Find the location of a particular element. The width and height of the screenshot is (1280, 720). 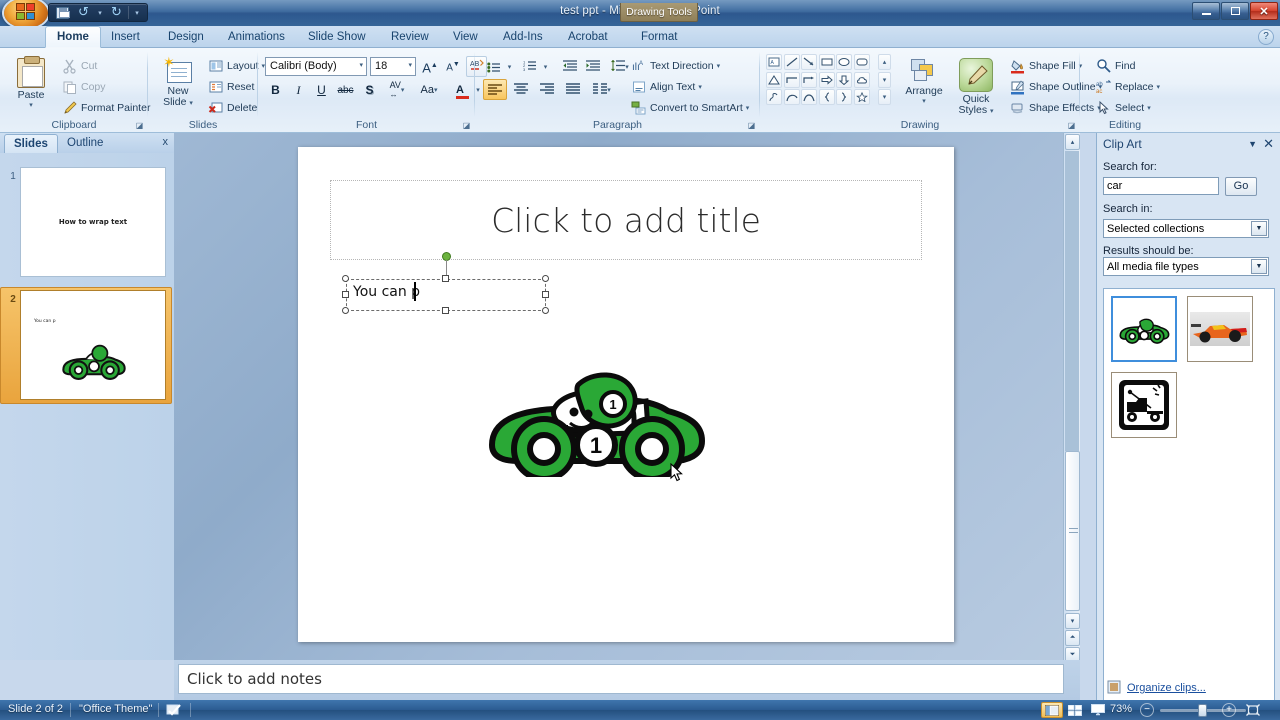

rotation-handle is located at coordinates (446, 256).